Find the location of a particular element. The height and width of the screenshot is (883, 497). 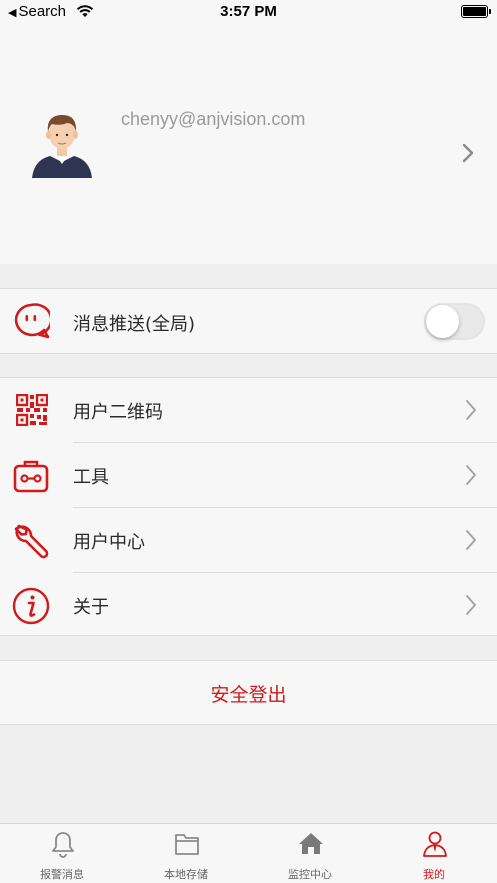

menu-item-label: 工具 is located at coordinates (91, 477).